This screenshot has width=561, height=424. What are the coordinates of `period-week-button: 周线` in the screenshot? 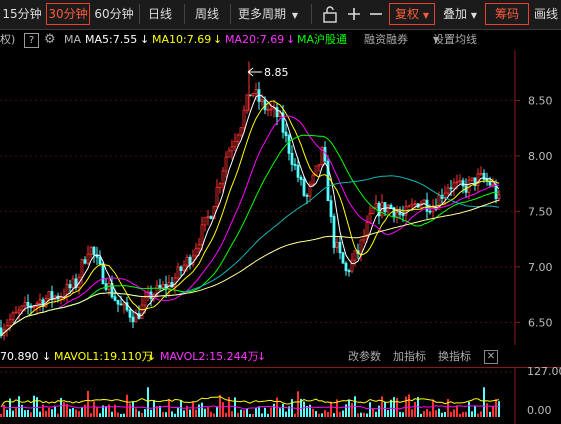 It's located at (207, 14).